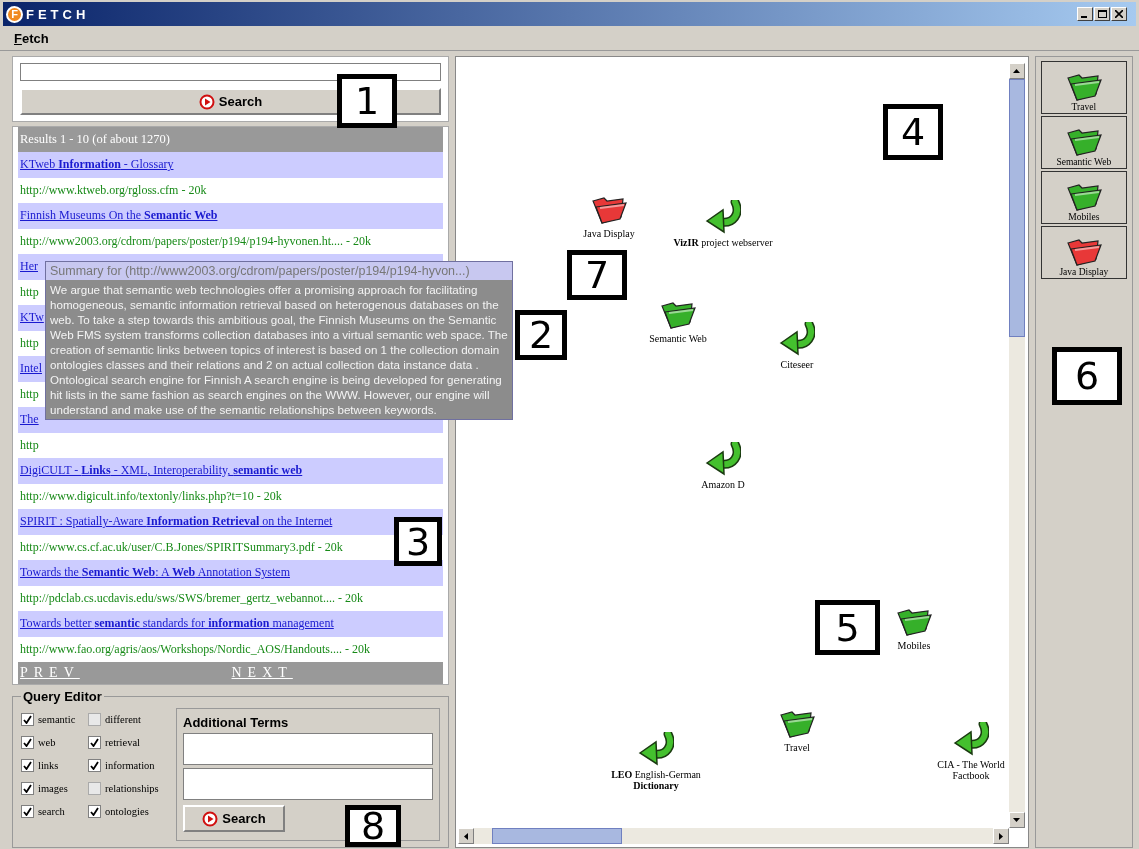 The image size is (1139, 849). I want to click on scroll-left-icon, so click(466, 836).